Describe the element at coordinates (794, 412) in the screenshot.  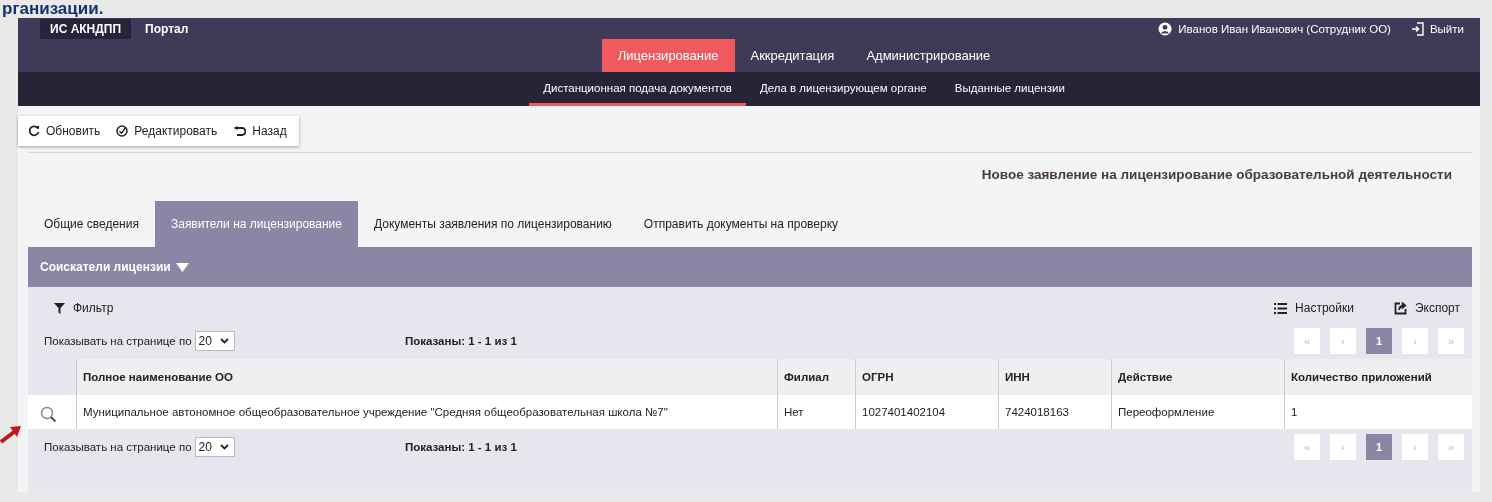
I see `table-cell: Нет` at that location.